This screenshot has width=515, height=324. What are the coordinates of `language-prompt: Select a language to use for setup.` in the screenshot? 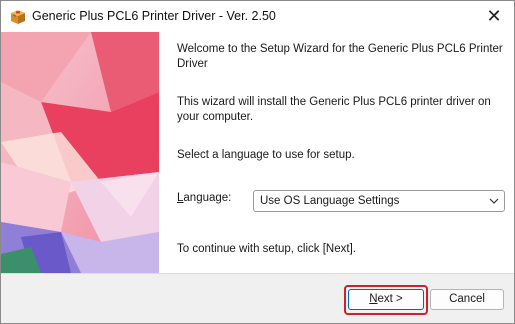 It's located at (266, 155).